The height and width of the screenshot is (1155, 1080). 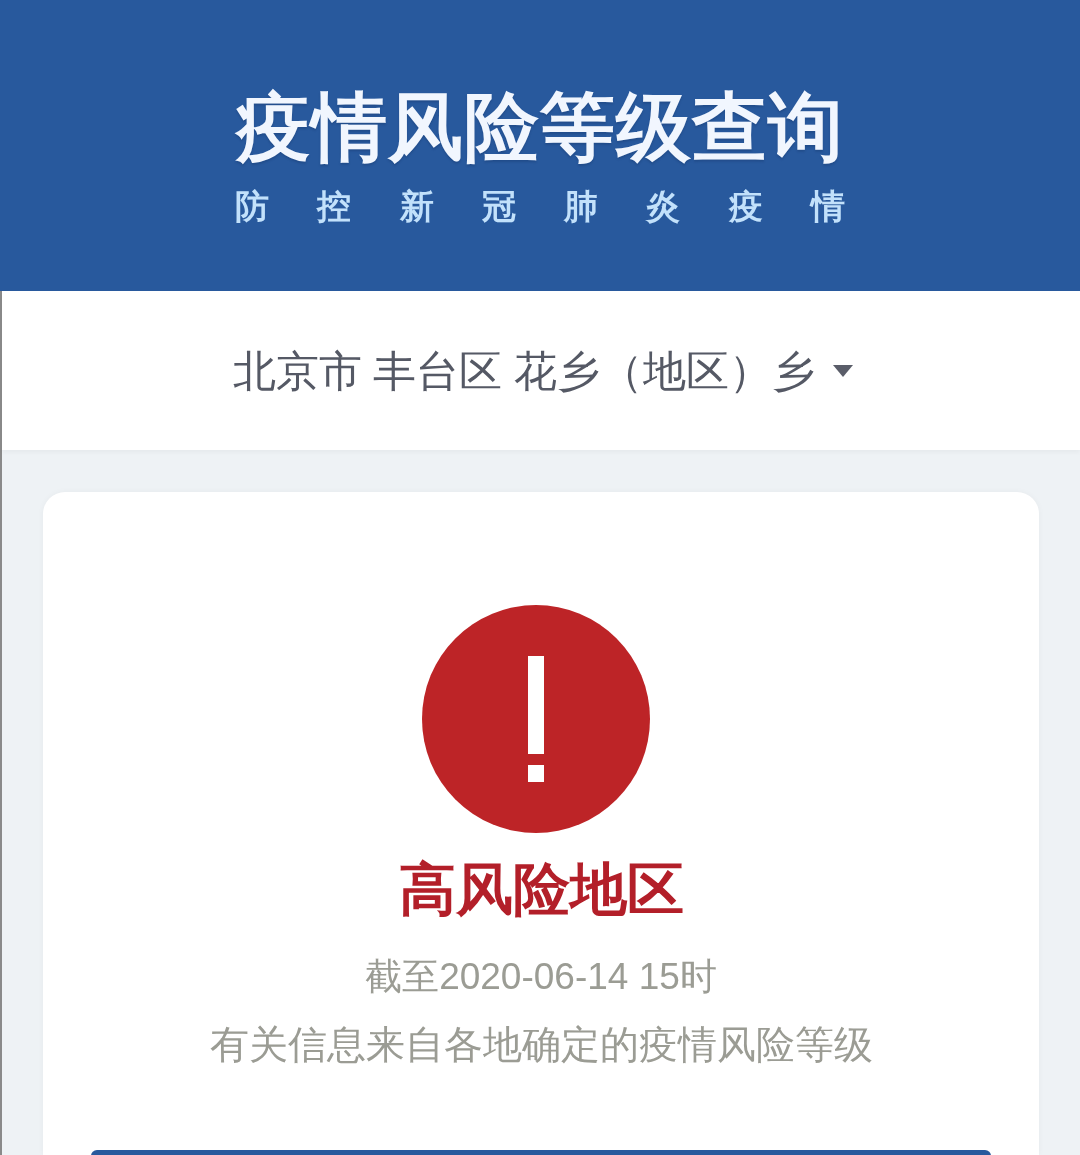 What do you see at coordinates (541, 889) in the screenshot?
I see `risk-level-label: 高风险地区` at bounding box center [541, 889].